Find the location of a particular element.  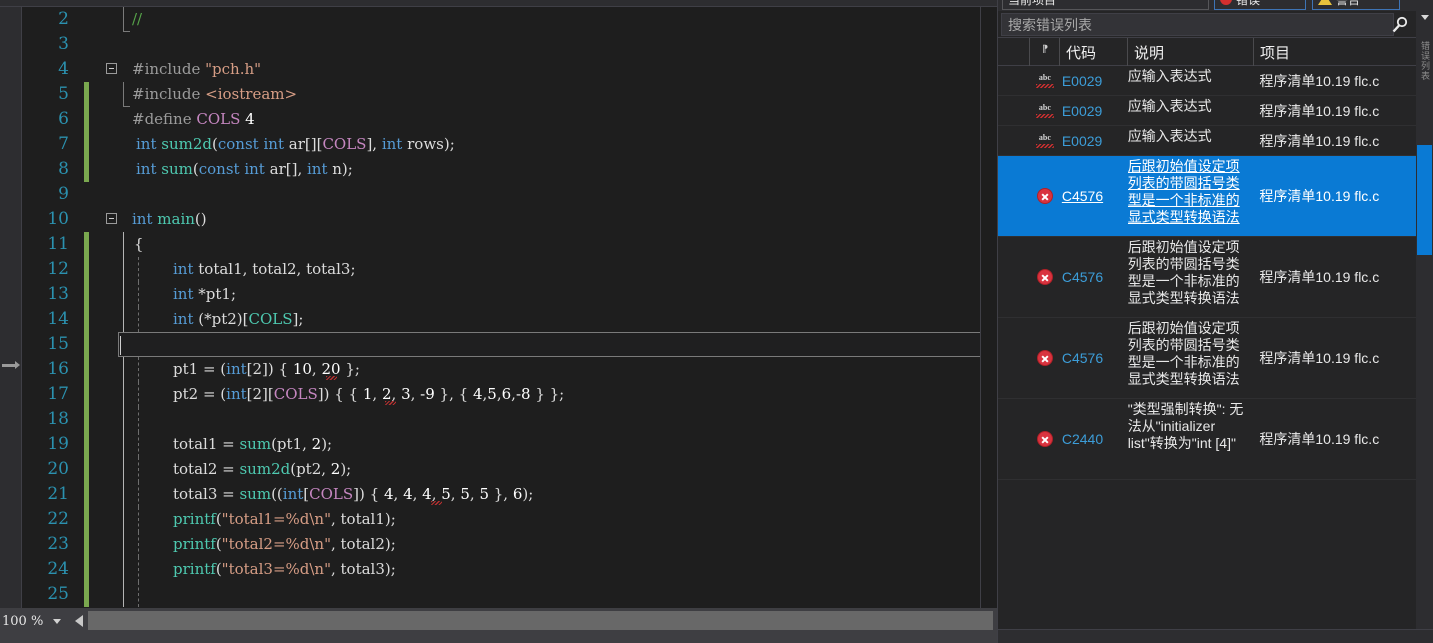

error-description: 后跟初始值设定项列表的带圆括号类型是一个非标准的显式类型转换语法 is located at coordinates (1183, 272).